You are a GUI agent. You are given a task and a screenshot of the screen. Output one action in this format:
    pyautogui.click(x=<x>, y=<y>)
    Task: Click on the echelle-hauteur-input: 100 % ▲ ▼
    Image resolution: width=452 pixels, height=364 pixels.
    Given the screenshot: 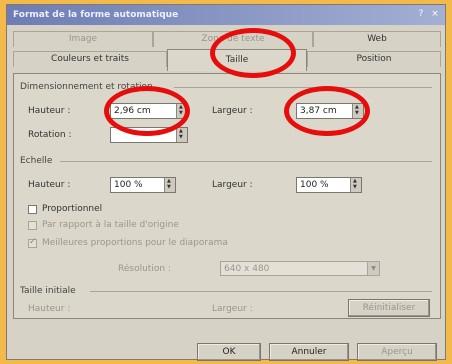 What is the action you would take?
    pyautogui.click(x=143, y=185)
    